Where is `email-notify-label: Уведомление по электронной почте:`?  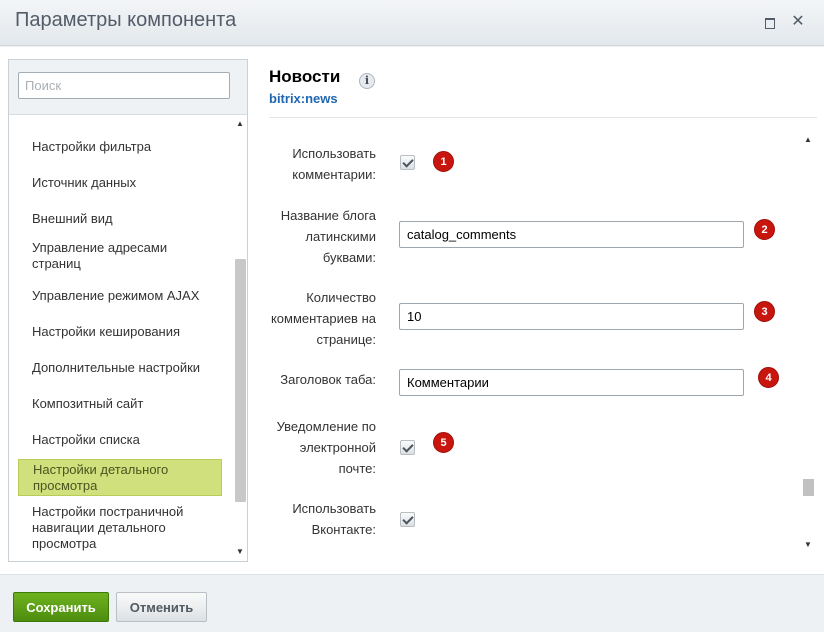
email-notify-label: Уведомление по электронной почте: is located at coordinates (326, 447).